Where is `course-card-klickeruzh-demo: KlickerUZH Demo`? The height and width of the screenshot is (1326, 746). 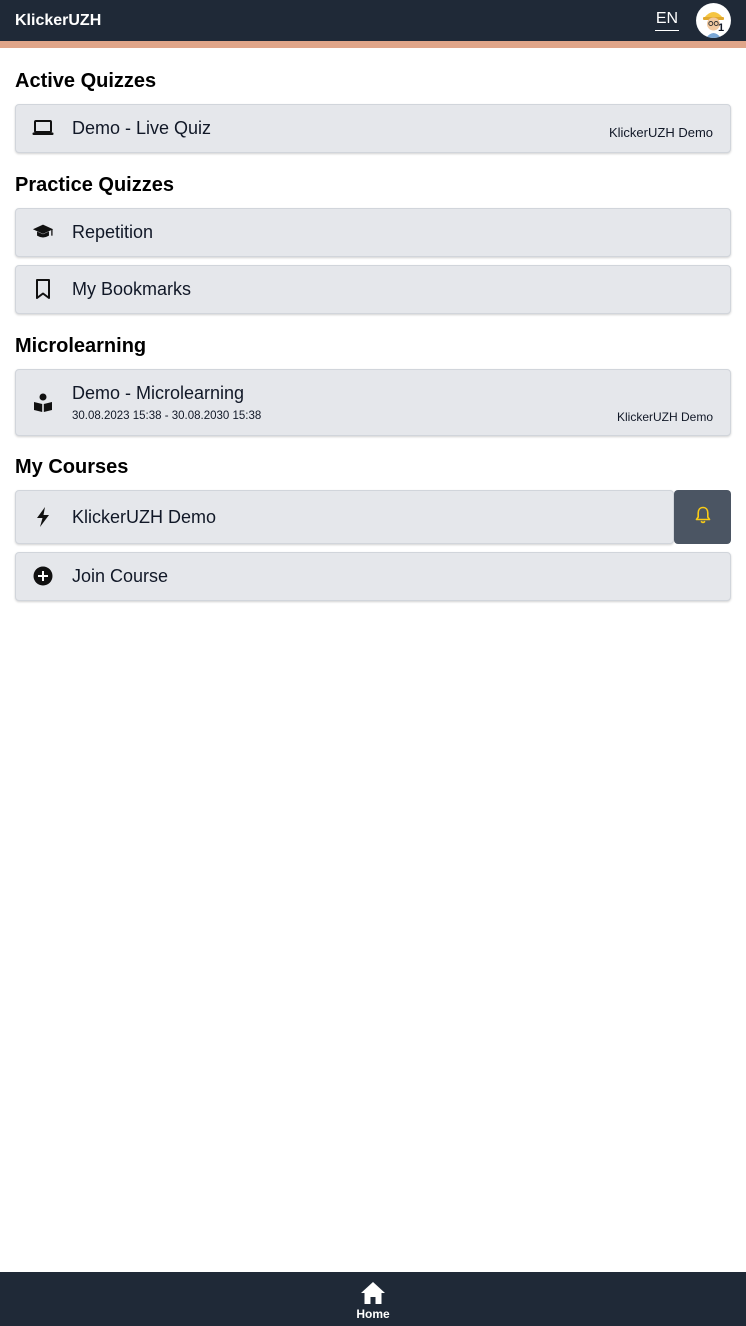 course-card-klickeruzh-demo: KlickerUZH Demo is located at coordinates (344, 517).